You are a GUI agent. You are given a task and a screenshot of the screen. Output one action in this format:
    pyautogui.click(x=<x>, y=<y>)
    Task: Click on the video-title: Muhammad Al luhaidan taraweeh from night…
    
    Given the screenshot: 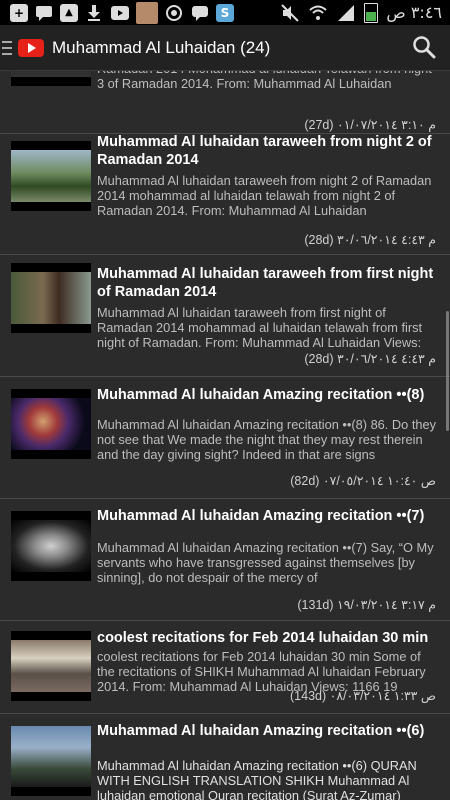 What is the action you would take?
    pyautogui.click(x=266, y=151)
    